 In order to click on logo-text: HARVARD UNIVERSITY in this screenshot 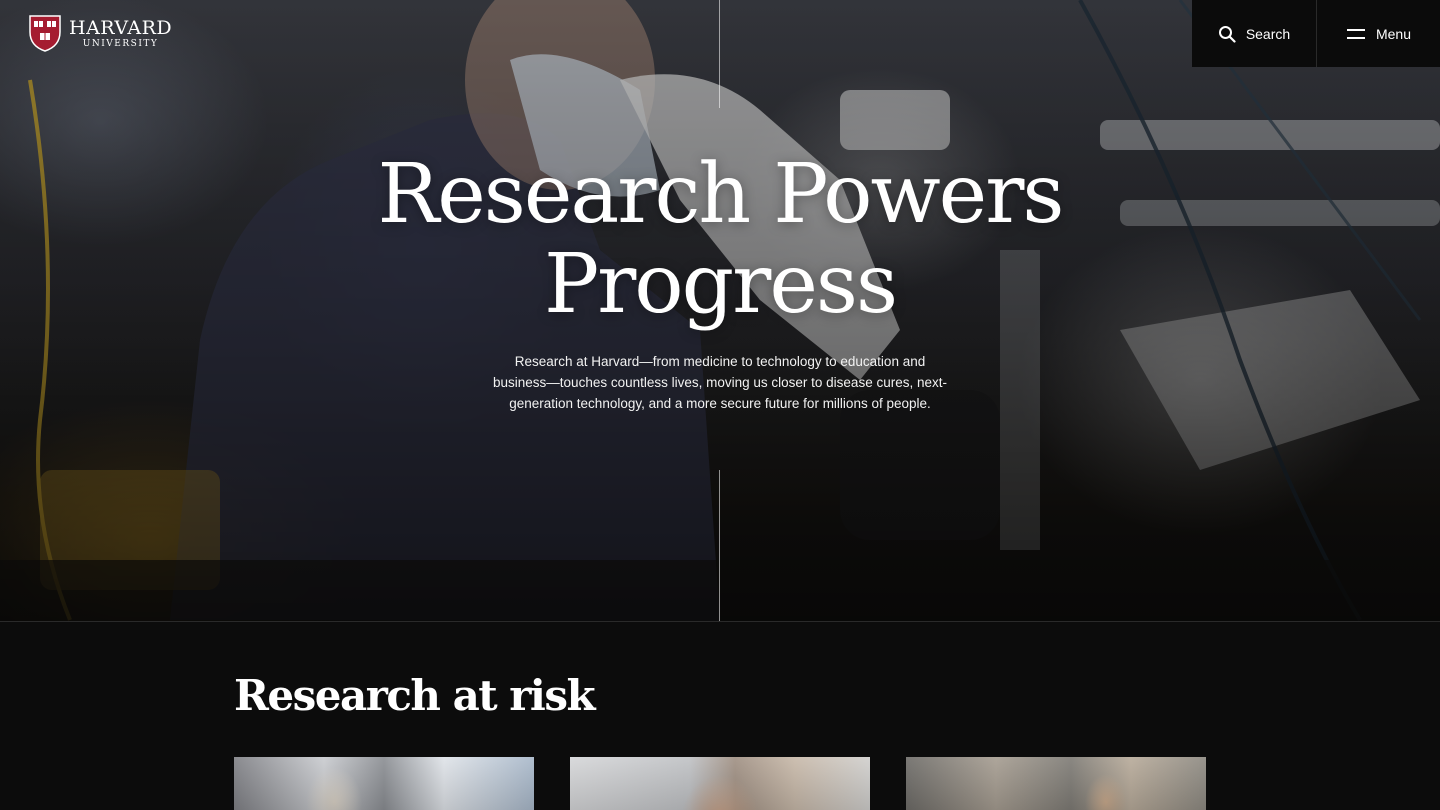, I will do `click(120, 33)`.